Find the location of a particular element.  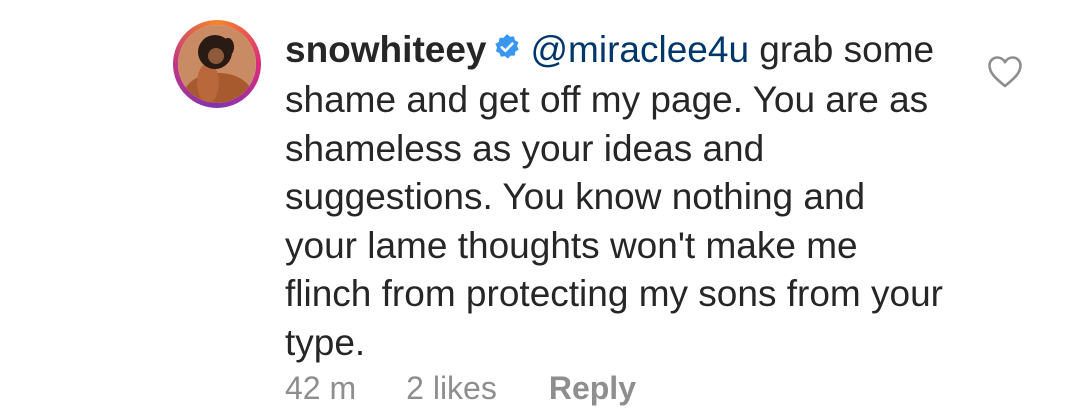

reply-button: Reply is located at coordinates (592, 388).